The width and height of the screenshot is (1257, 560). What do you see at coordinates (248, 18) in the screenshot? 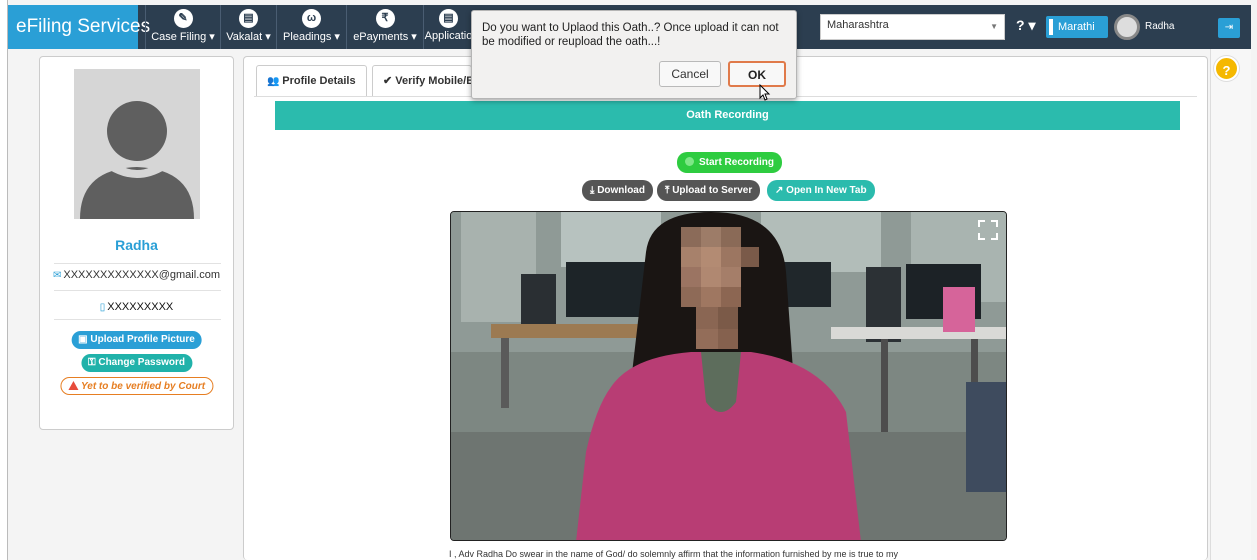
I see `vakalat-icon: ▤` at bounding box center [248, 18].